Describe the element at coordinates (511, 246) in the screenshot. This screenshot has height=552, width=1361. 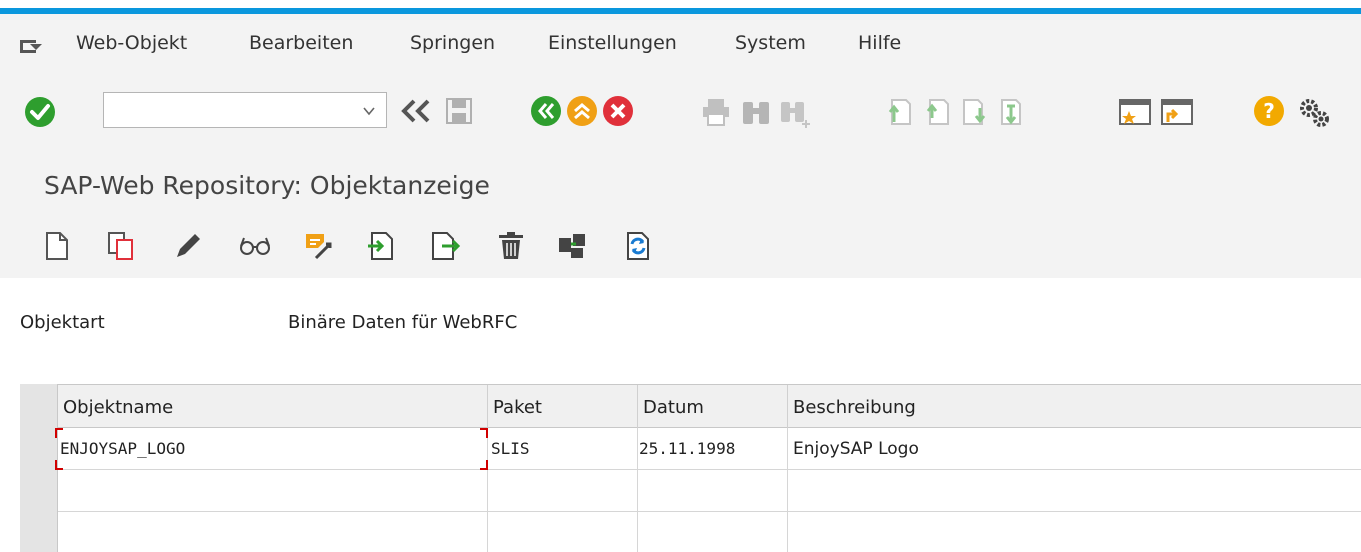
I see `trash-icon` at that location.